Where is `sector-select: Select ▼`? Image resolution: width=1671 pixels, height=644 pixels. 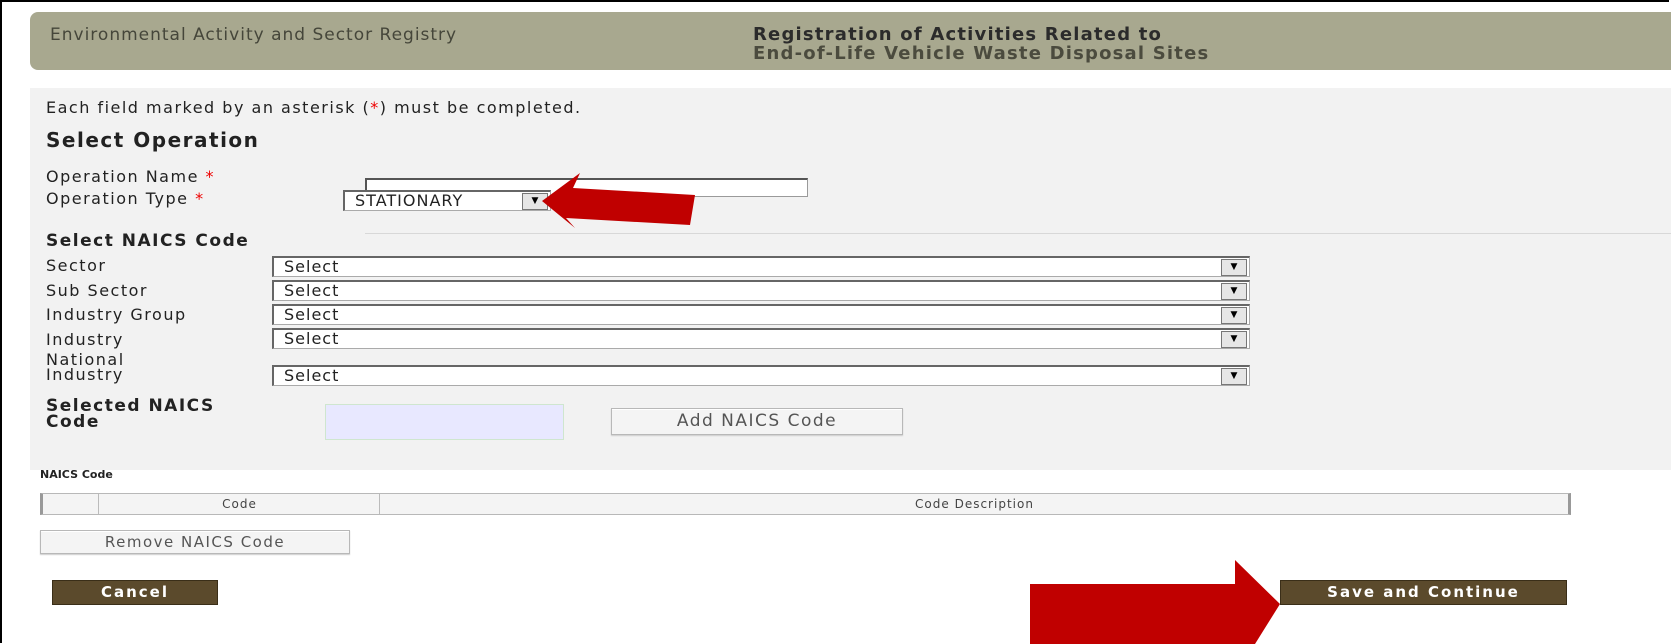 sector-select: Select ▼ is located at coordinates (761, 266).